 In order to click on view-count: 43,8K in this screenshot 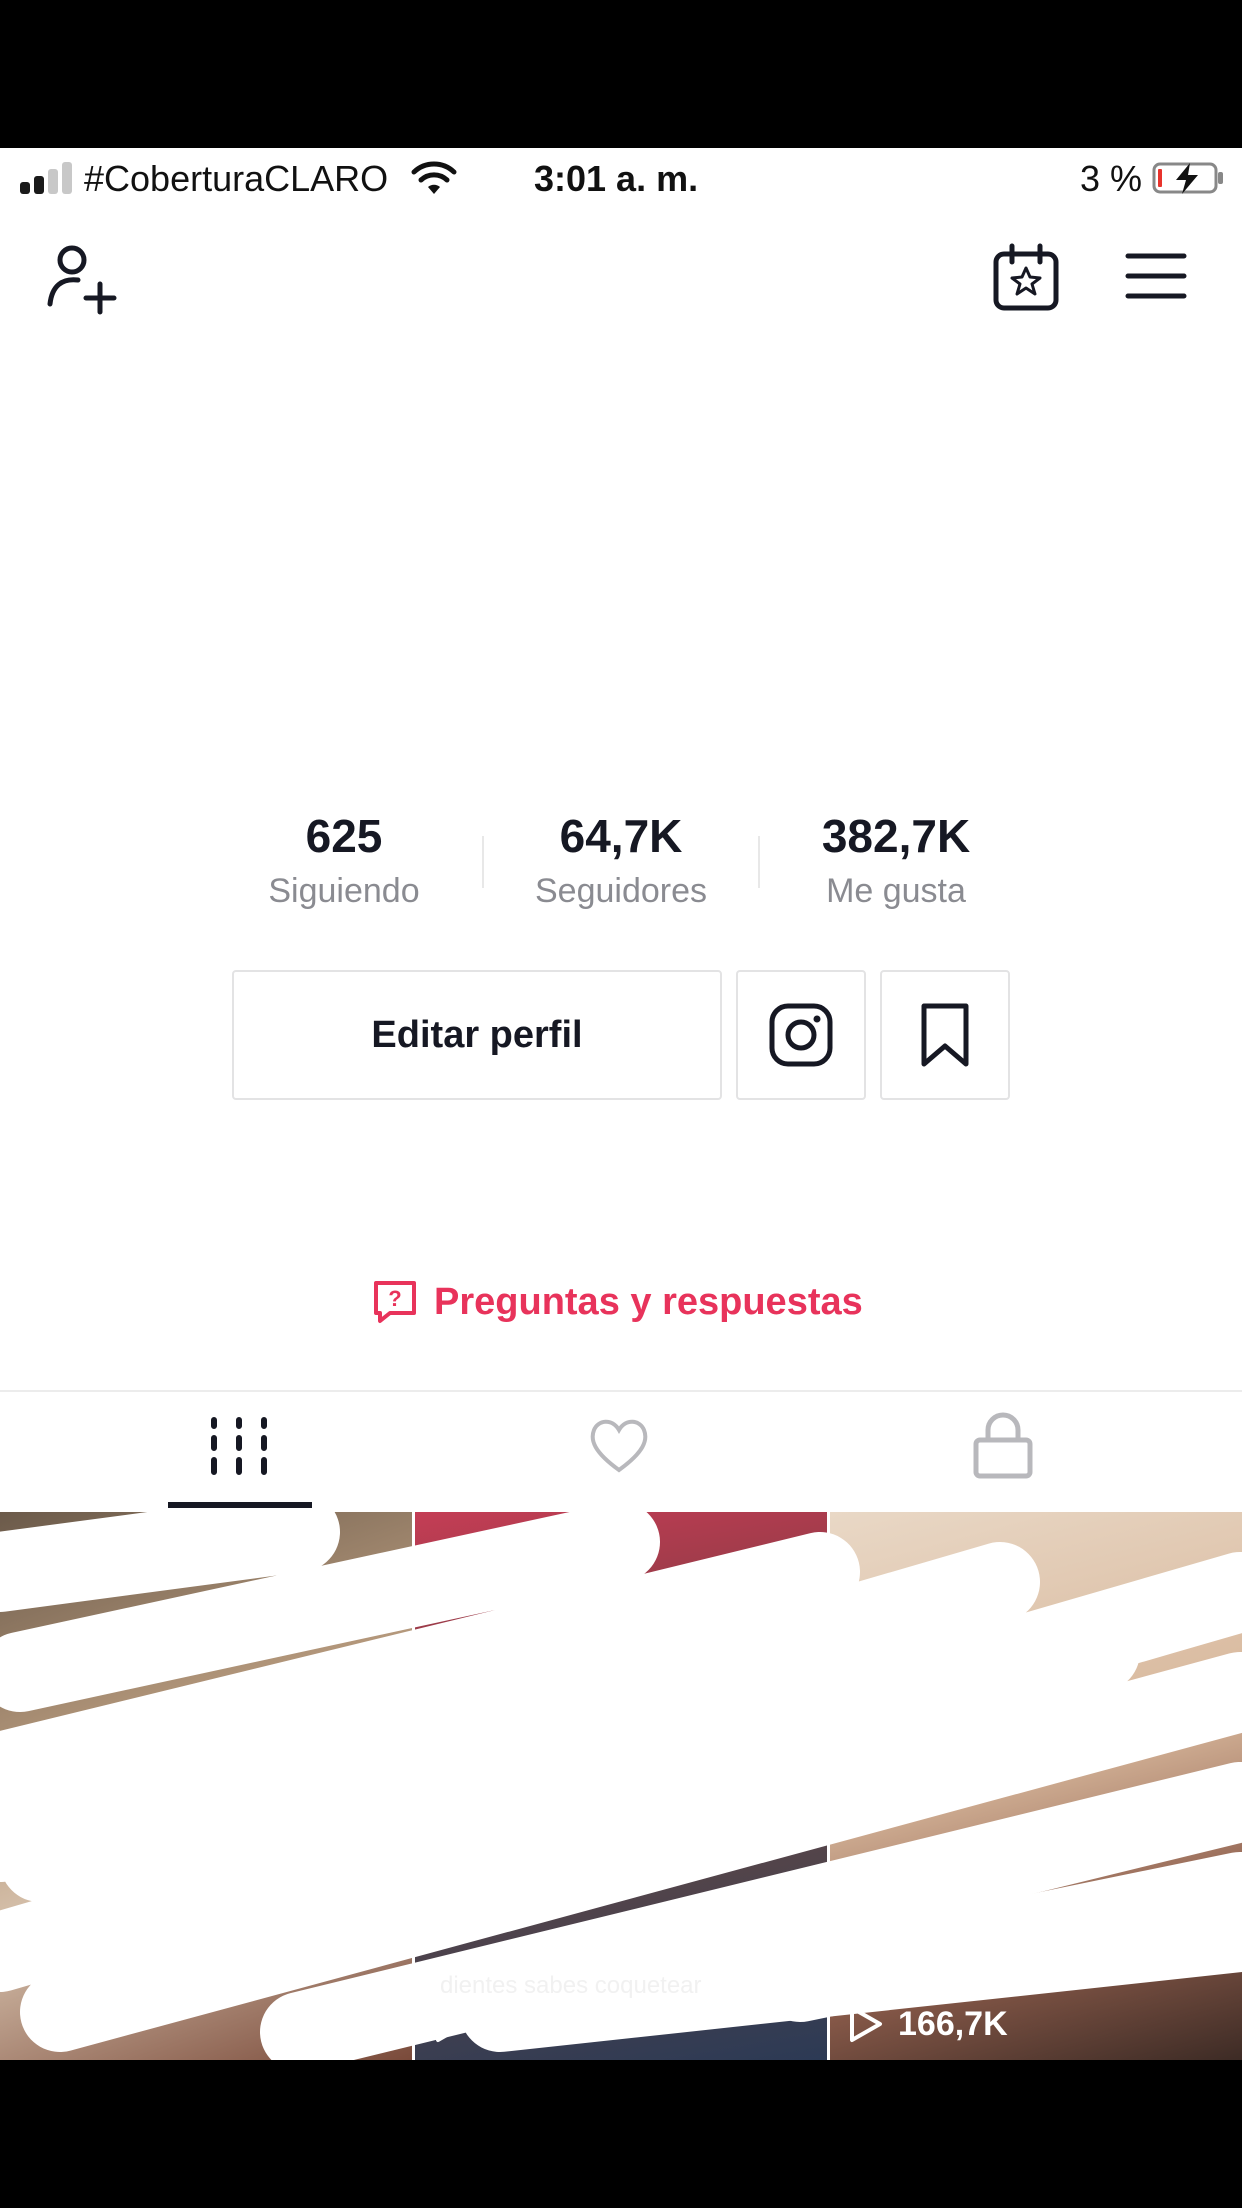, I will do `click(529, 2023)`.